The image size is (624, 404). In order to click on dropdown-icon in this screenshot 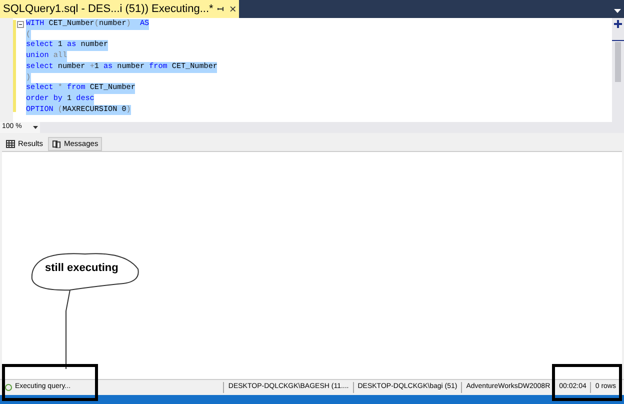, I will do `click(617, 11)`.